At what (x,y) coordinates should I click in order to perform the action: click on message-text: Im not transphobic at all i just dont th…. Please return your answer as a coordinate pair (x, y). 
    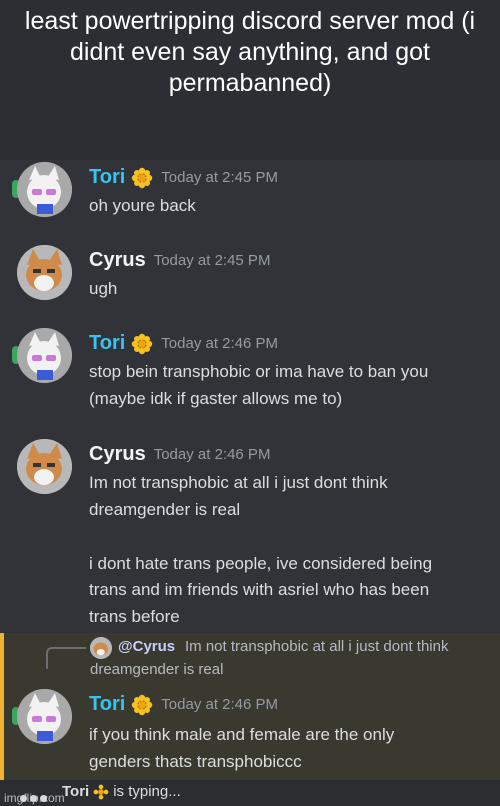
    Looking at the image, I should click on (238, 482).